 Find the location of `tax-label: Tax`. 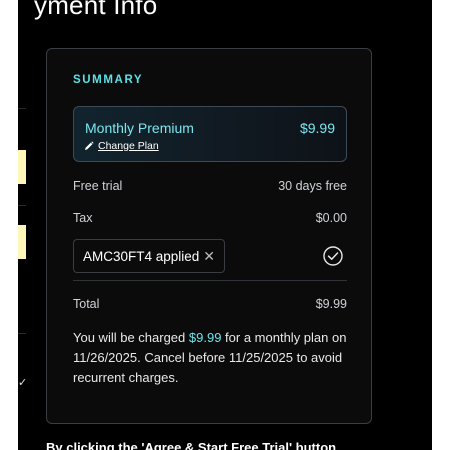

tax-label: Tax is located at coordinates (83, 218).